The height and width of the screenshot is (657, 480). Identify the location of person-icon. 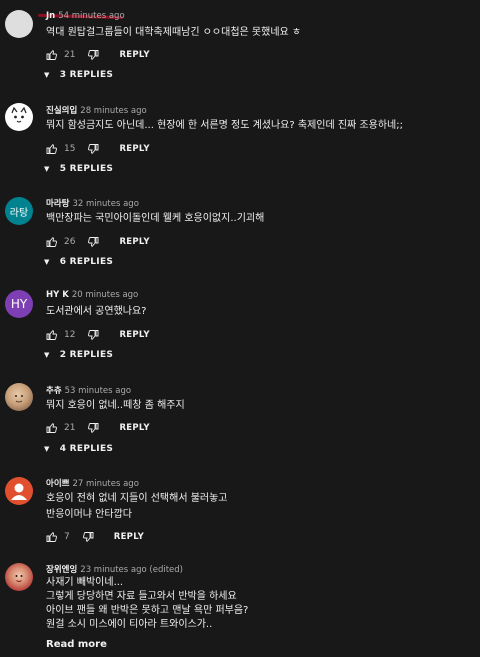
(19, 491).